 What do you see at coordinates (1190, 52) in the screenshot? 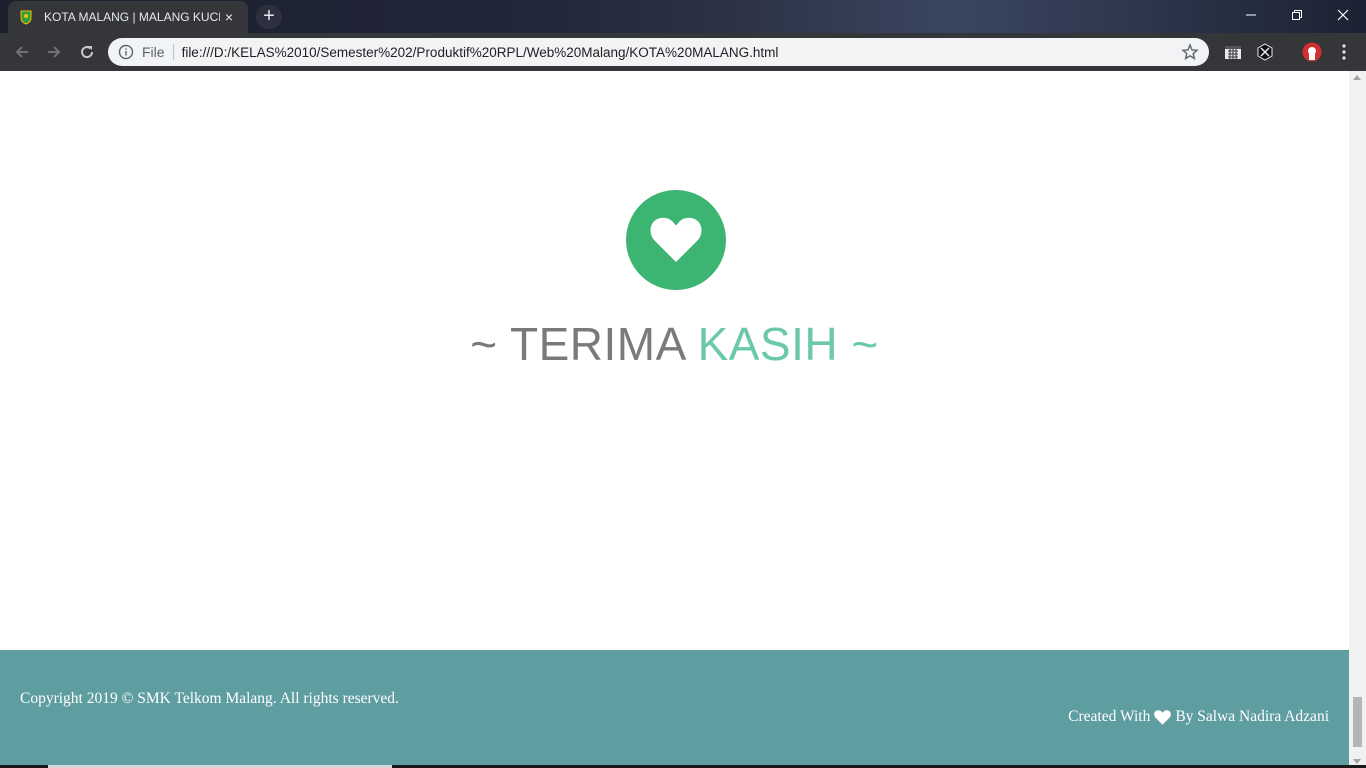
I see `bookmark-star-icon` at bounding box center [1190, 52].